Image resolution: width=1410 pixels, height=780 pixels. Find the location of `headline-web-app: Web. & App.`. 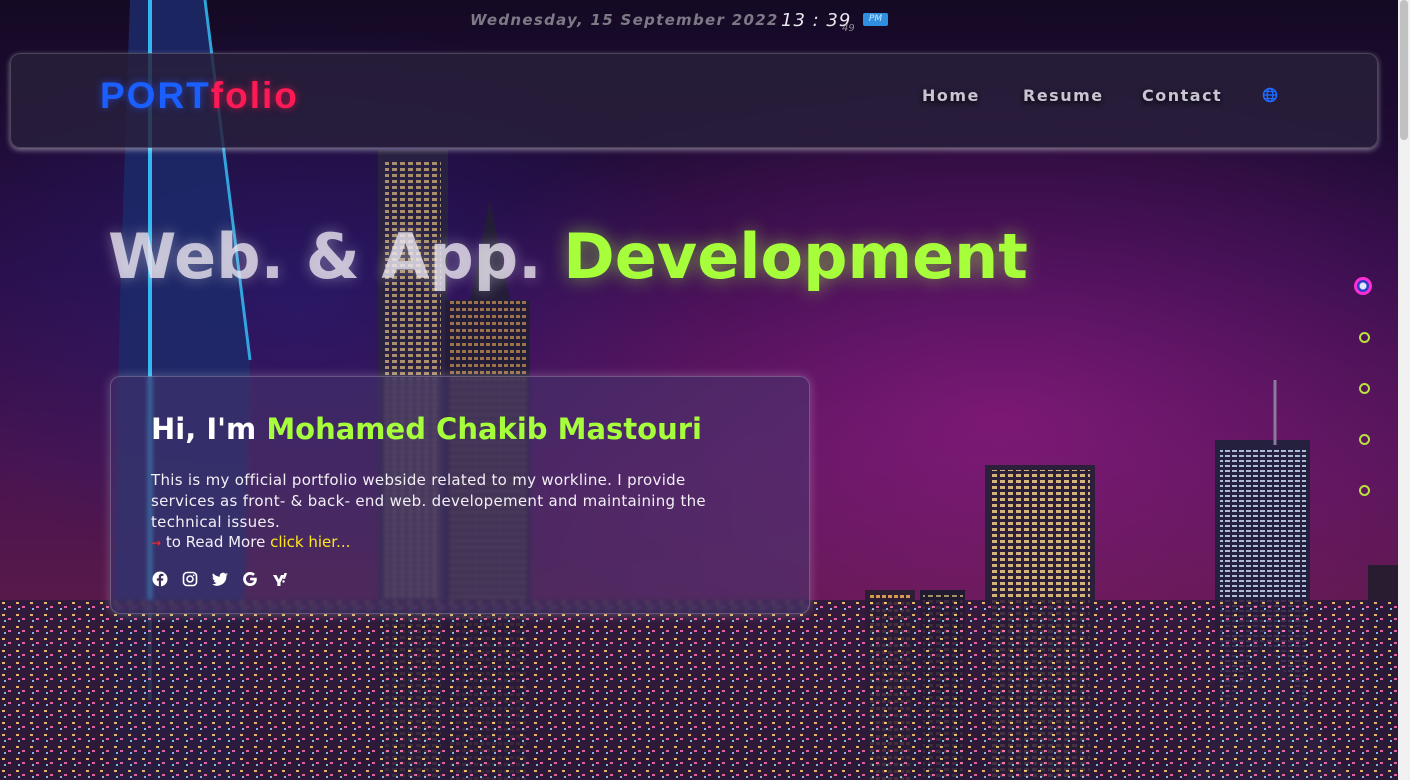

headline-web-app: Web. & App. is located at coordinates (336, 256).